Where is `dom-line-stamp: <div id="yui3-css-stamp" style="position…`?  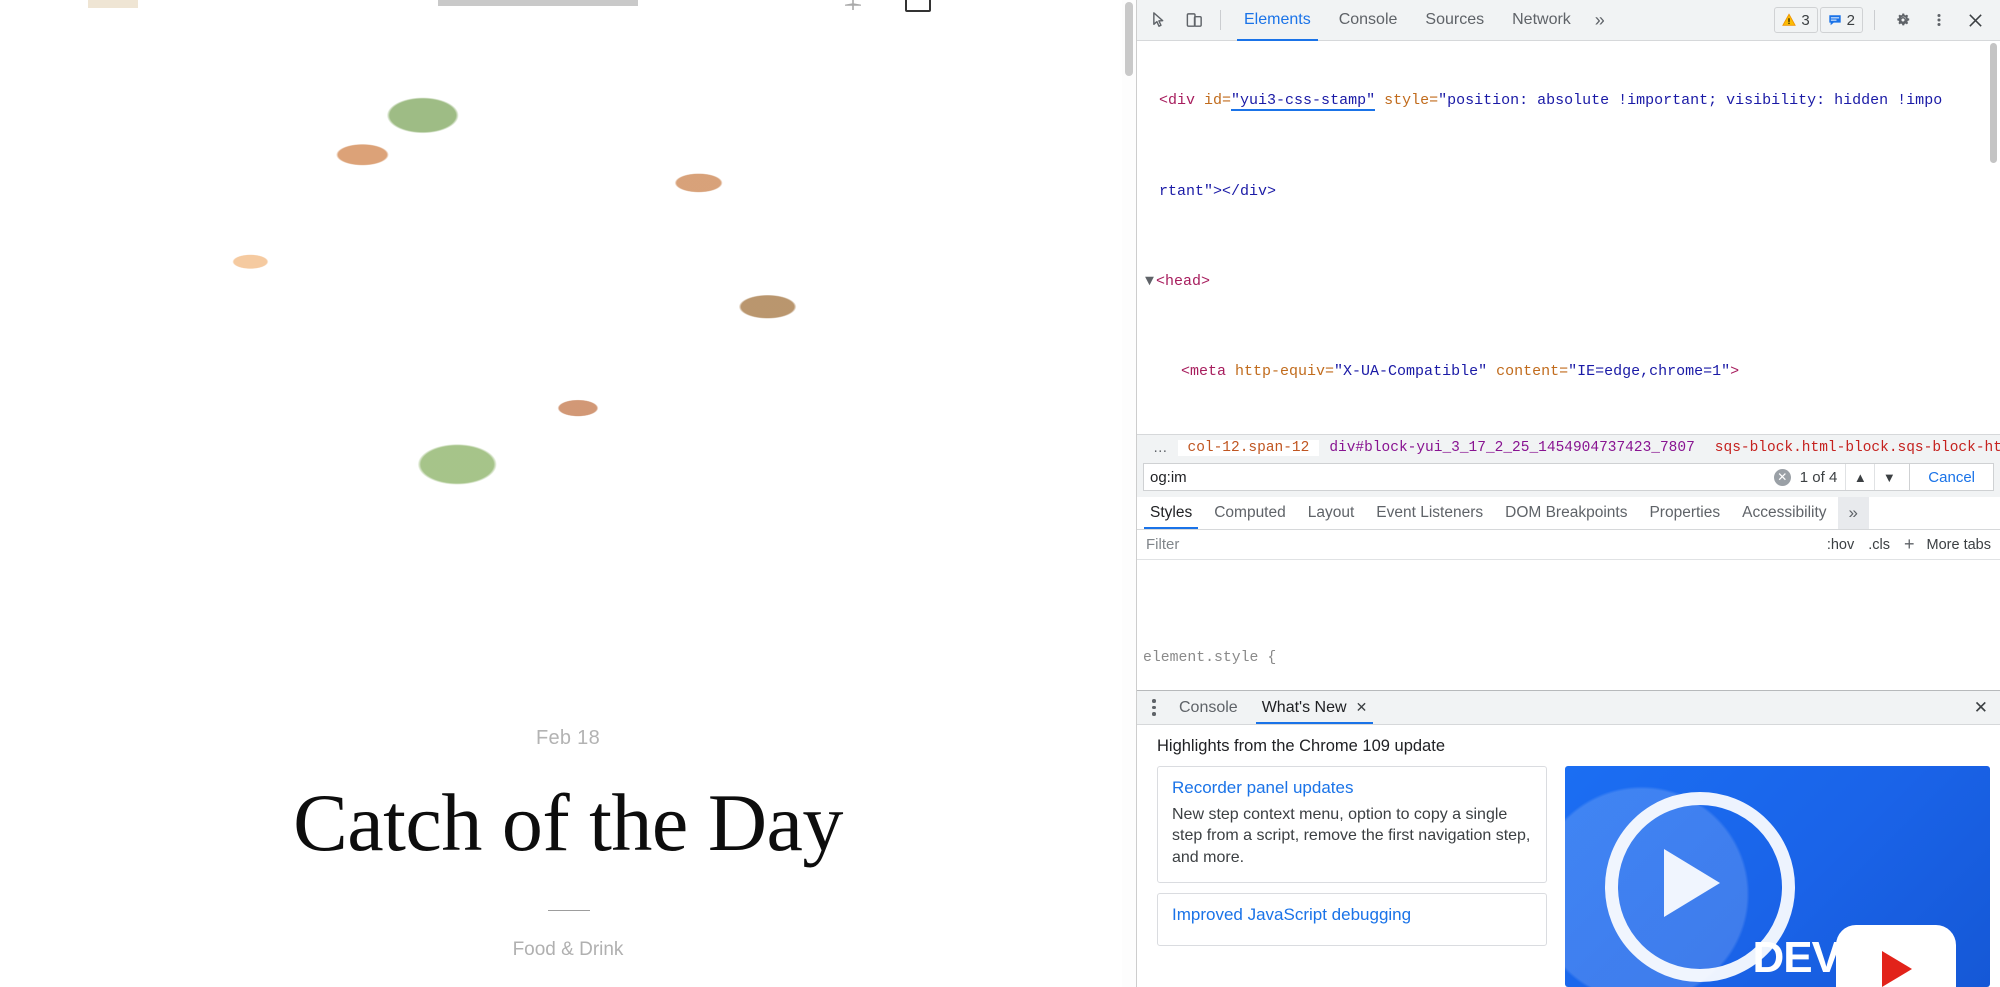
dom-line-stamp: <div id="yui3-css-stamp" style="position… is located at coordinates (1568, 101).